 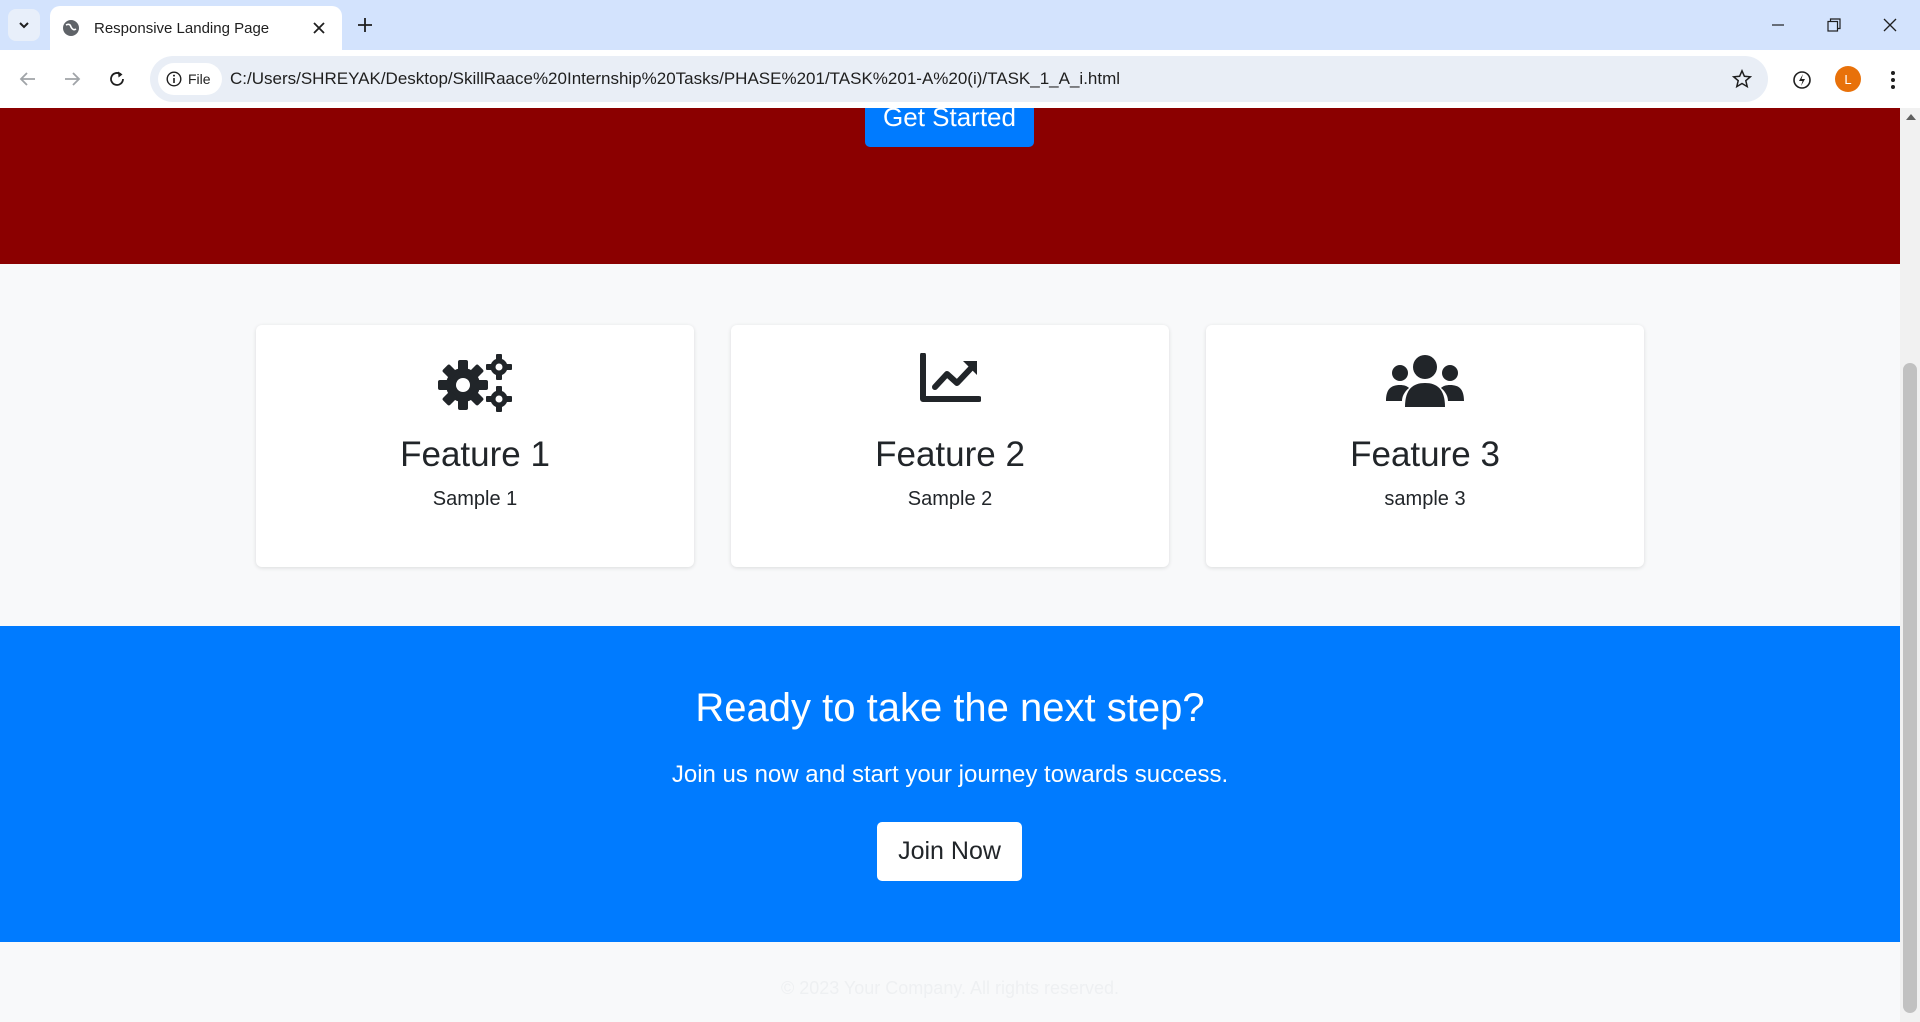 What do you see at coordinates (71, 28) in the screenshot?
I see `globe-icon` at bounding box center [71, 28].